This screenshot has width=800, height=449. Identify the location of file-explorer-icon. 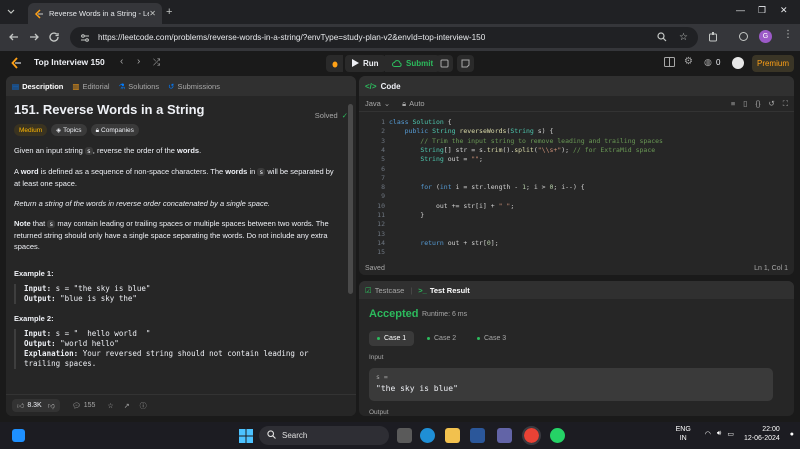
(452, 435).